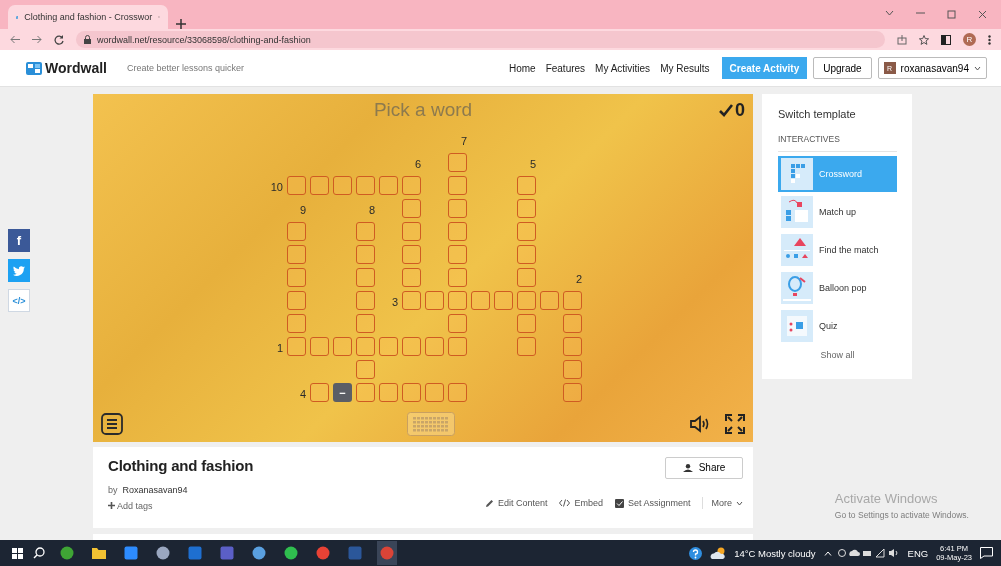 The height and width of the screenshot is (566, 1001). Describe the element at coordinates (951, 14) in the screenshot. I see `maximize-icon` at that location.